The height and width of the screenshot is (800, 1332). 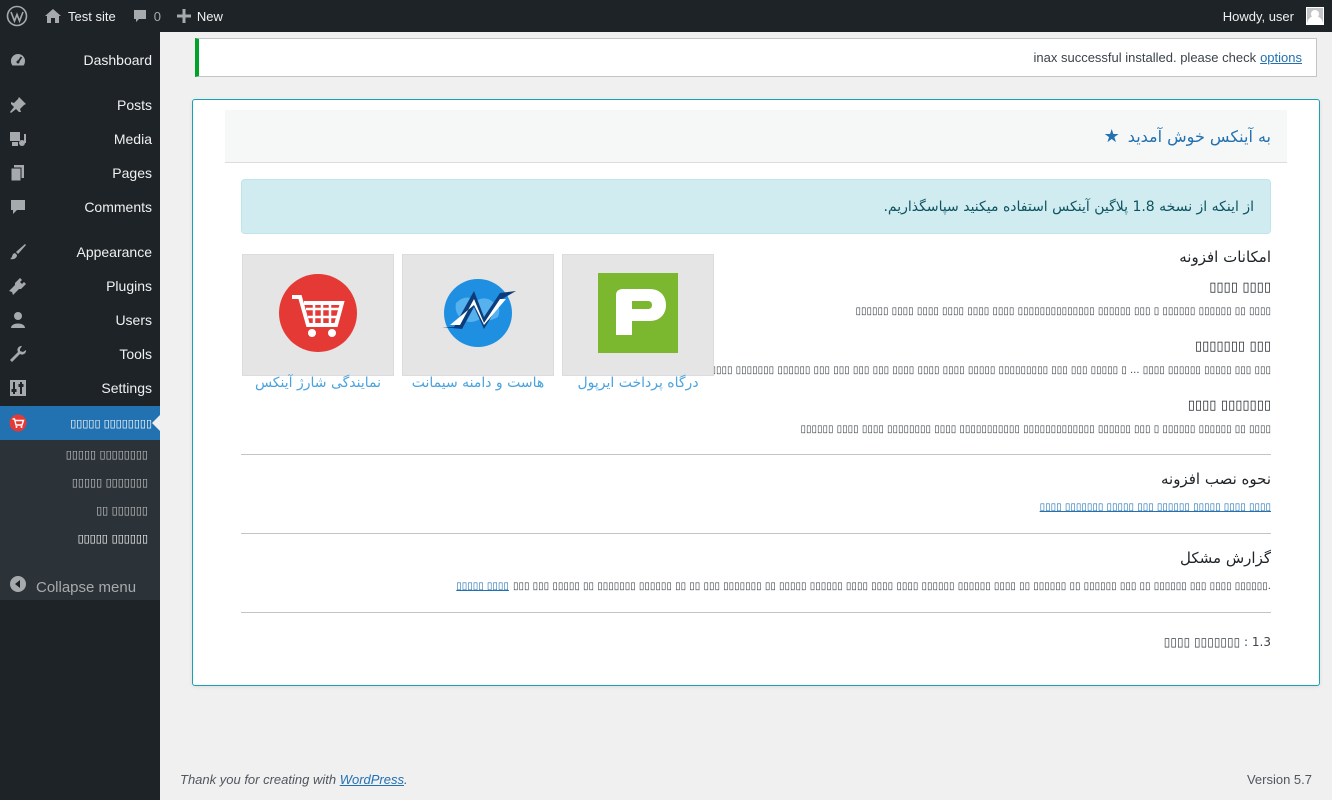 I want to click on settings-icon, so click(x=18, y=388).